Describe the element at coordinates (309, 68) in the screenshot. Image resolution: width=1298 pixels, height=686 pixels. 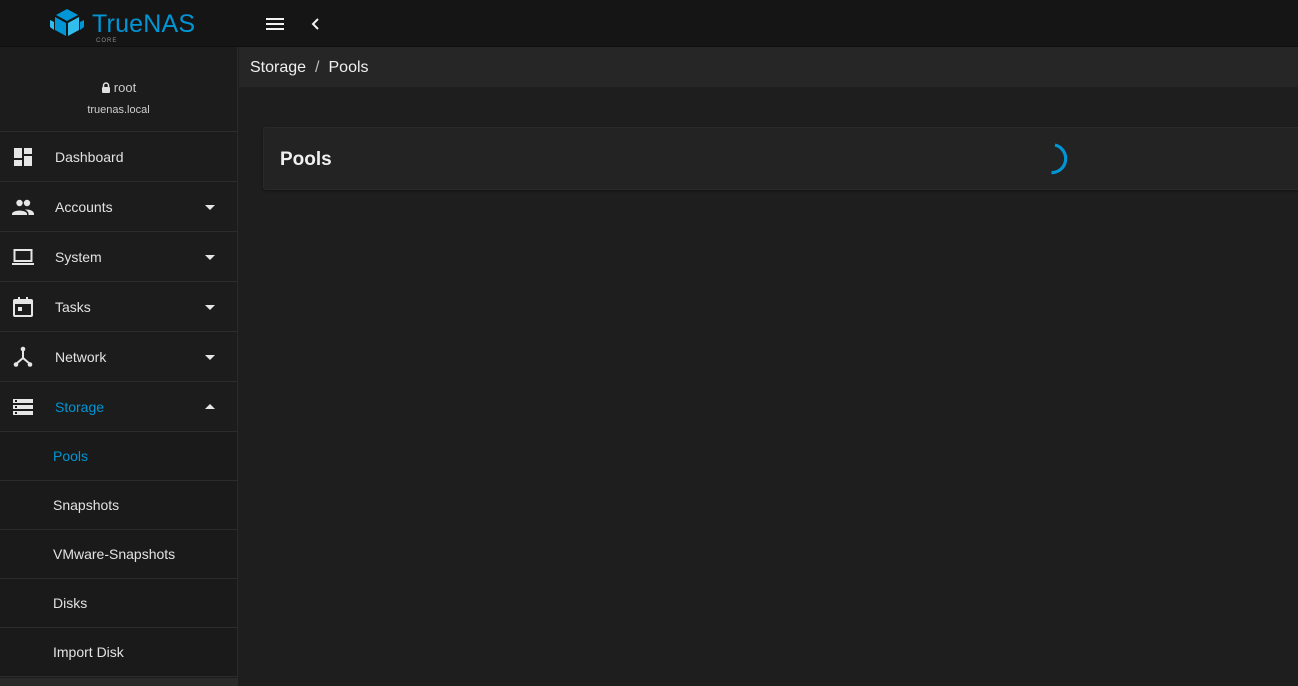
I see `breadcrumb: Storage / Pools` at that location.